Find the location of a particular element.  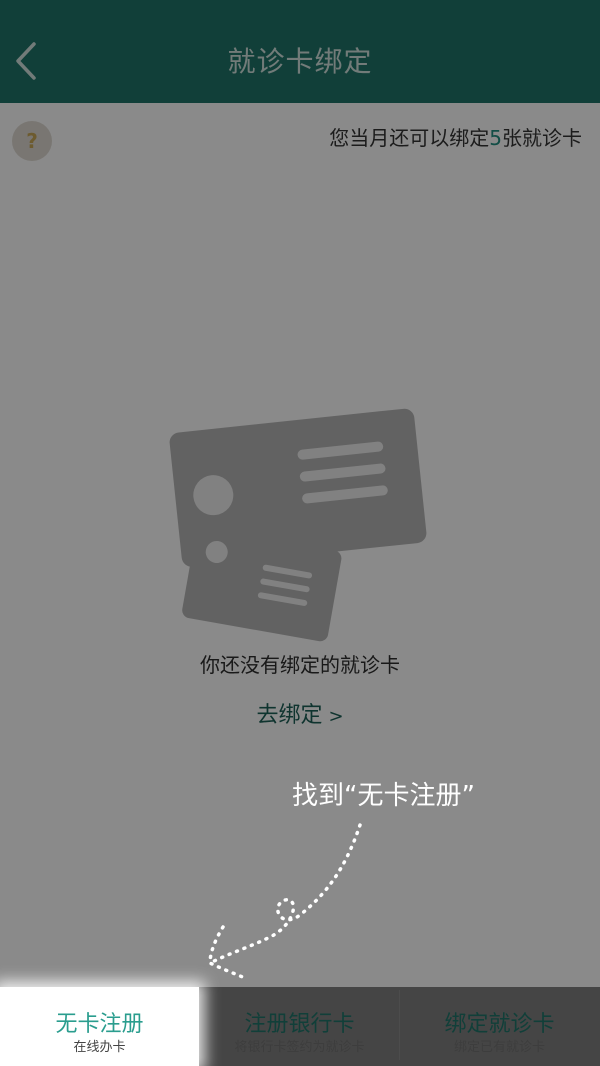

tab-bind-card: 绑定就诊卡 绑定已有就诊卡 is located at coordinates (499, 1026).